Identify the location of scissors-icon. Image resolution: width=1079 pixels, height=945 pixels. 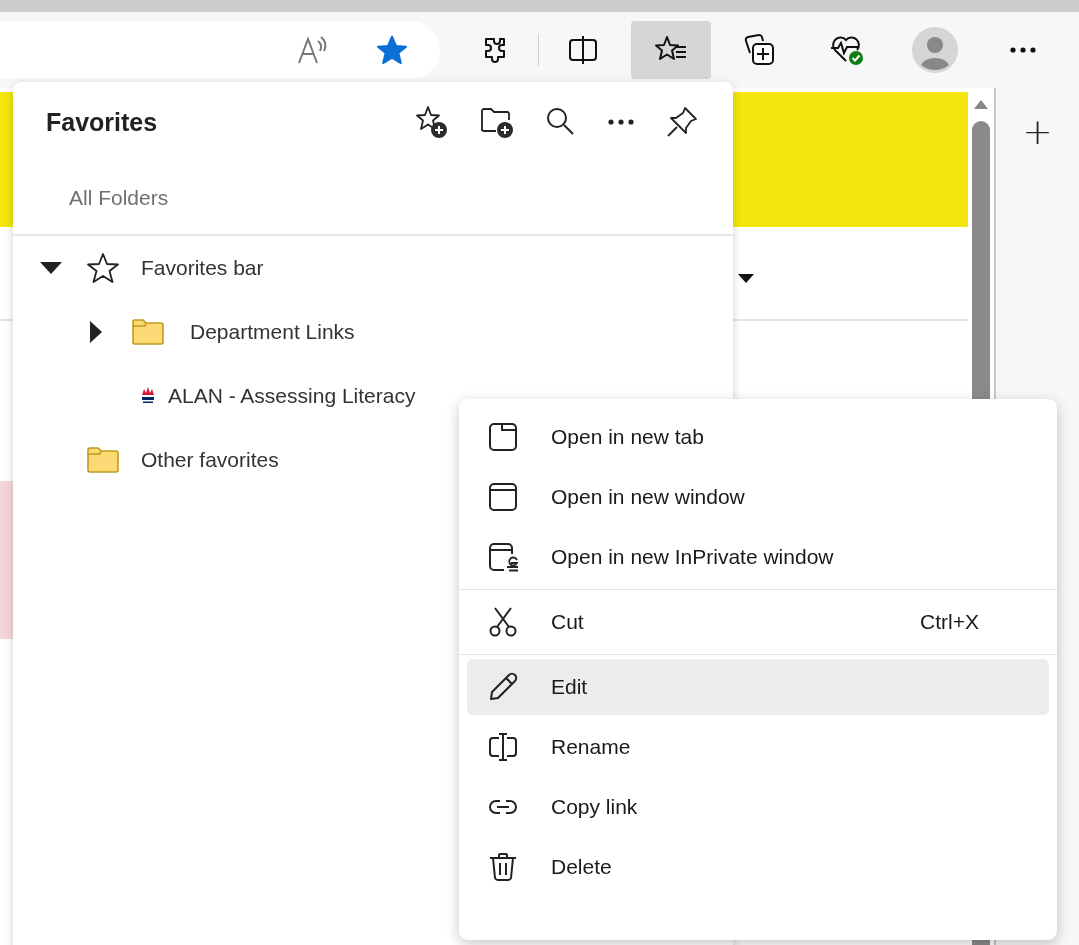
(503, 622).